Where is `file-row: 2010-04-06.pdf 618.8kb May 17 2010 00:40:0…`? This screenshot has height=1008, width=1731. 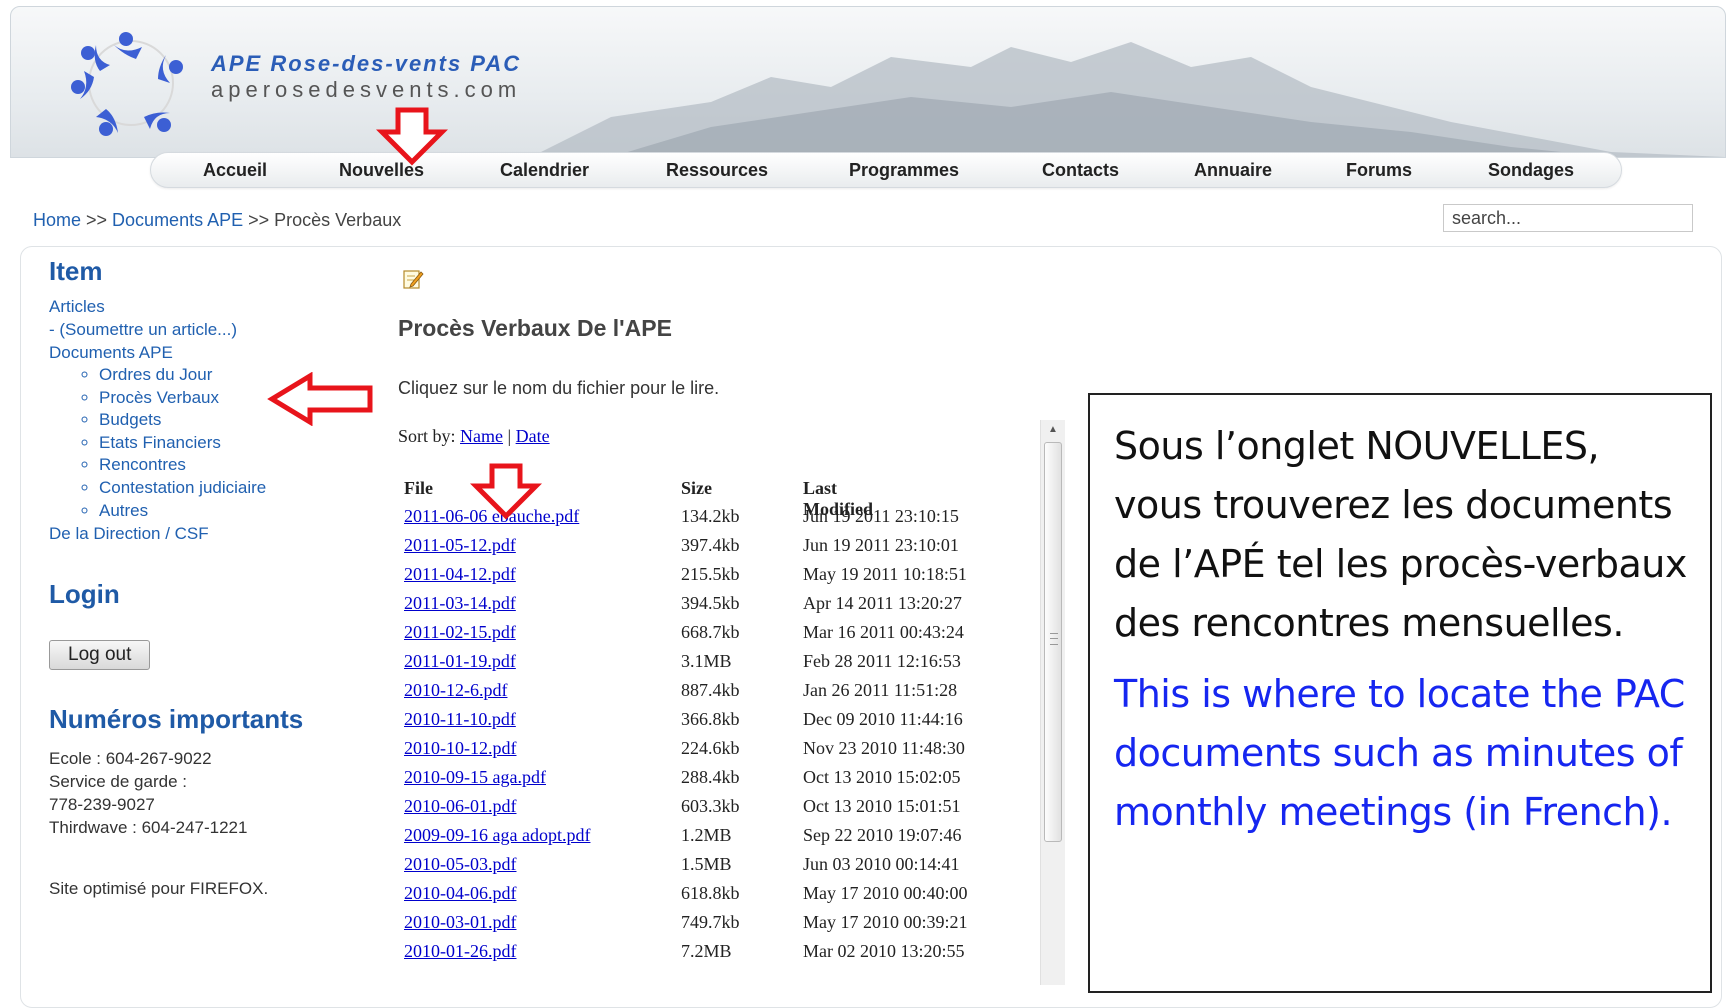
file-row: 2010-04-06.pdf 618.8kb May 17 2010 00:40:0… is located at coordinates (704, 897).